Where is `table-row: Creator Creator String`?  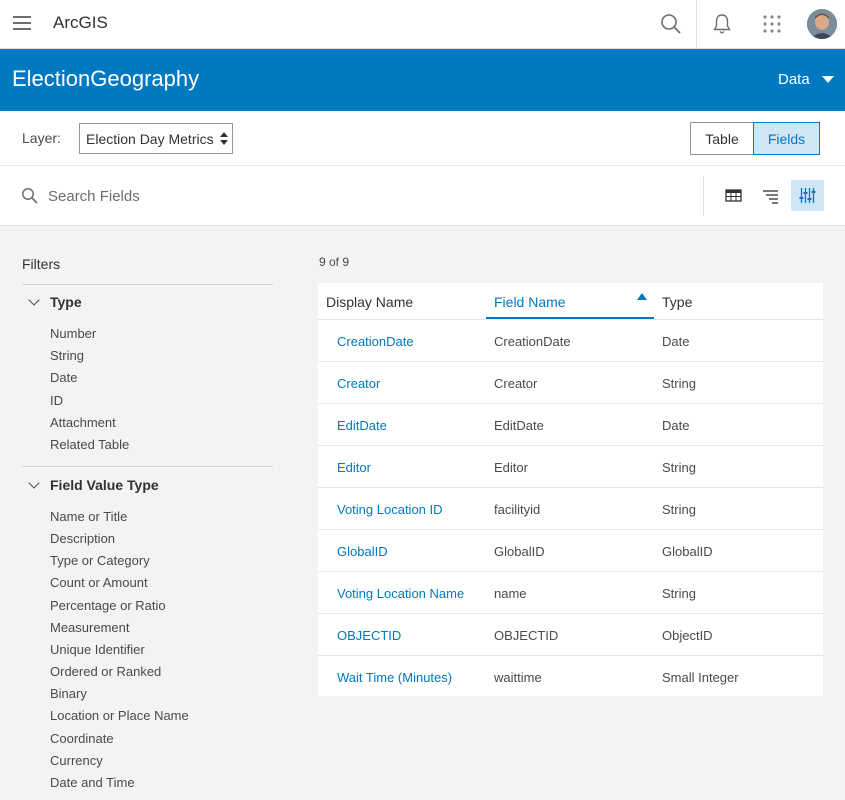
table-row: Creator Creator String is located at coordinates (570, 382).